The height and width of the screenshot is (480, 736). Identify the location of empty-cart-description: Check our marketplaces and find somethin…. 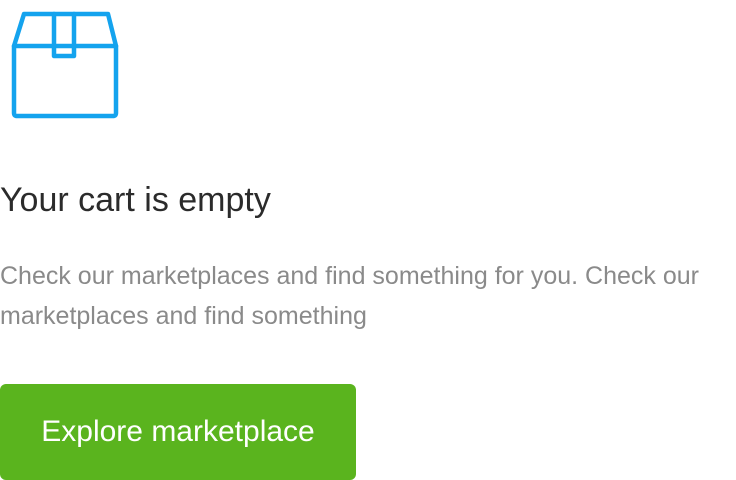
(349, 296).